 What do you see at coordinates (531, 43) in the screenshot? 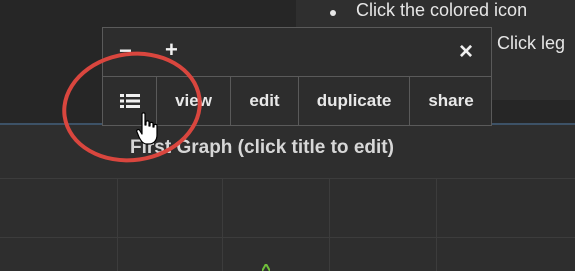
I see `help-line-2: Click leg` at bounding box center [531, 43].